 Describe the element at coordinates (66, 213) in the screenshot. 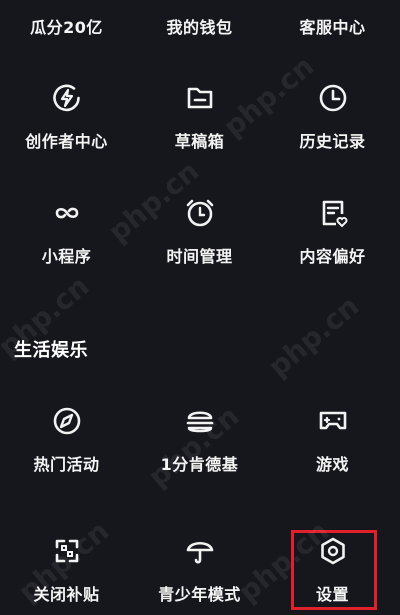

I see `infinity-link-icon` at that location.